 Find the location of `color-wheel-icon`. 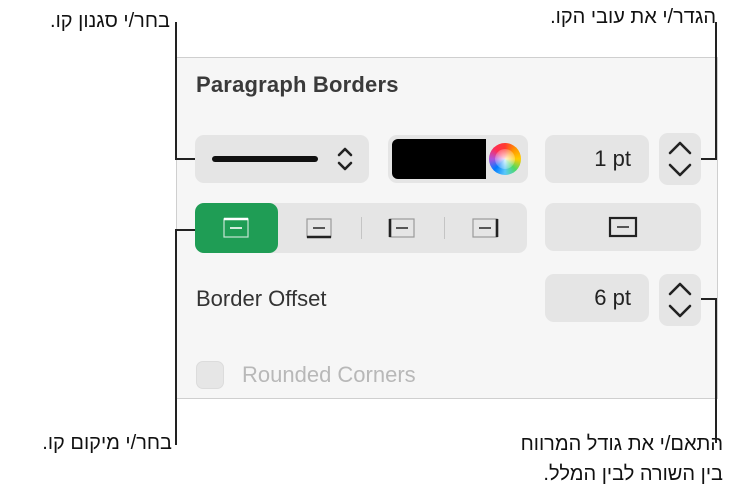

color-wheel-icon is located at coordinates (505, 159).